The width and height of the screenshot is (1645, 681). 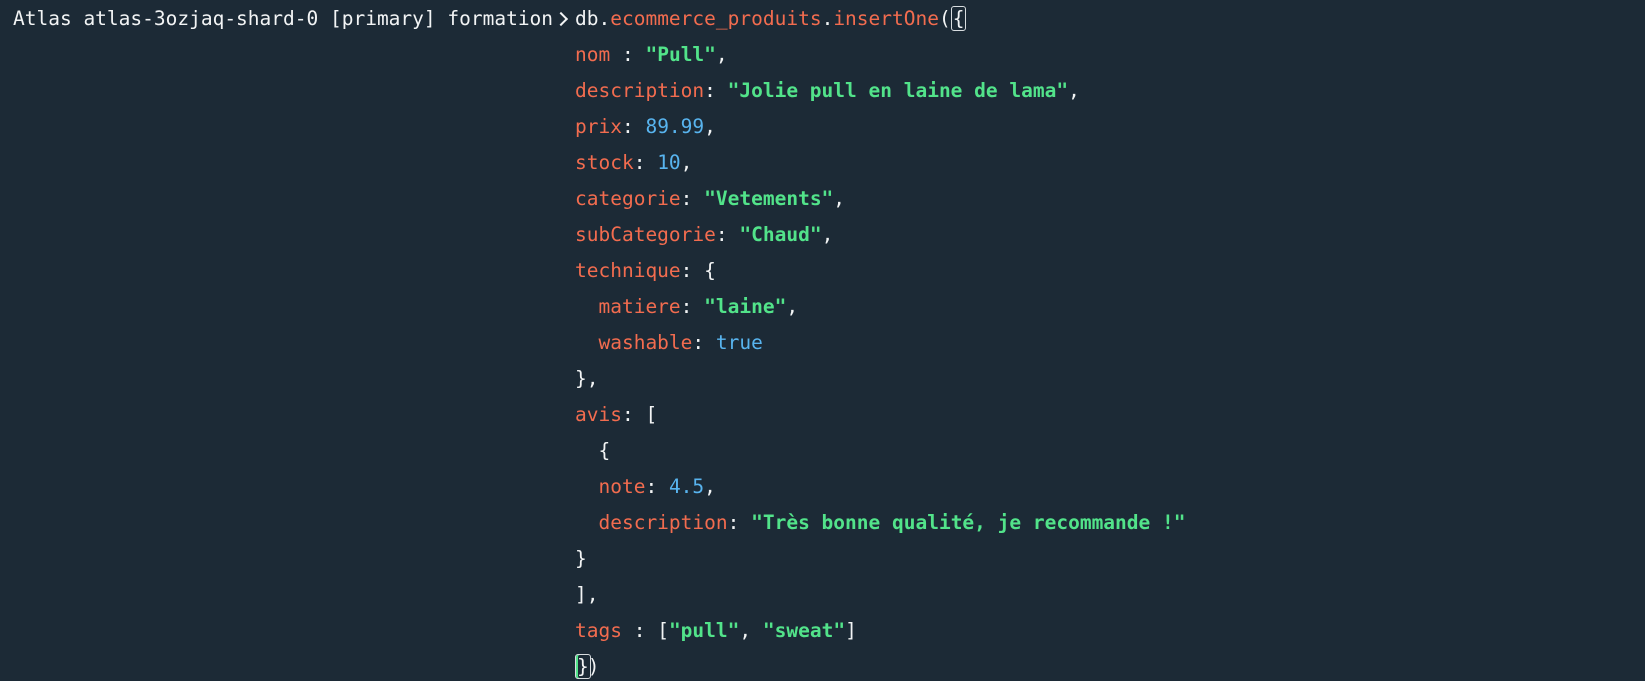 I want to click on number-value: 89.99, so click(x=675, y=126).